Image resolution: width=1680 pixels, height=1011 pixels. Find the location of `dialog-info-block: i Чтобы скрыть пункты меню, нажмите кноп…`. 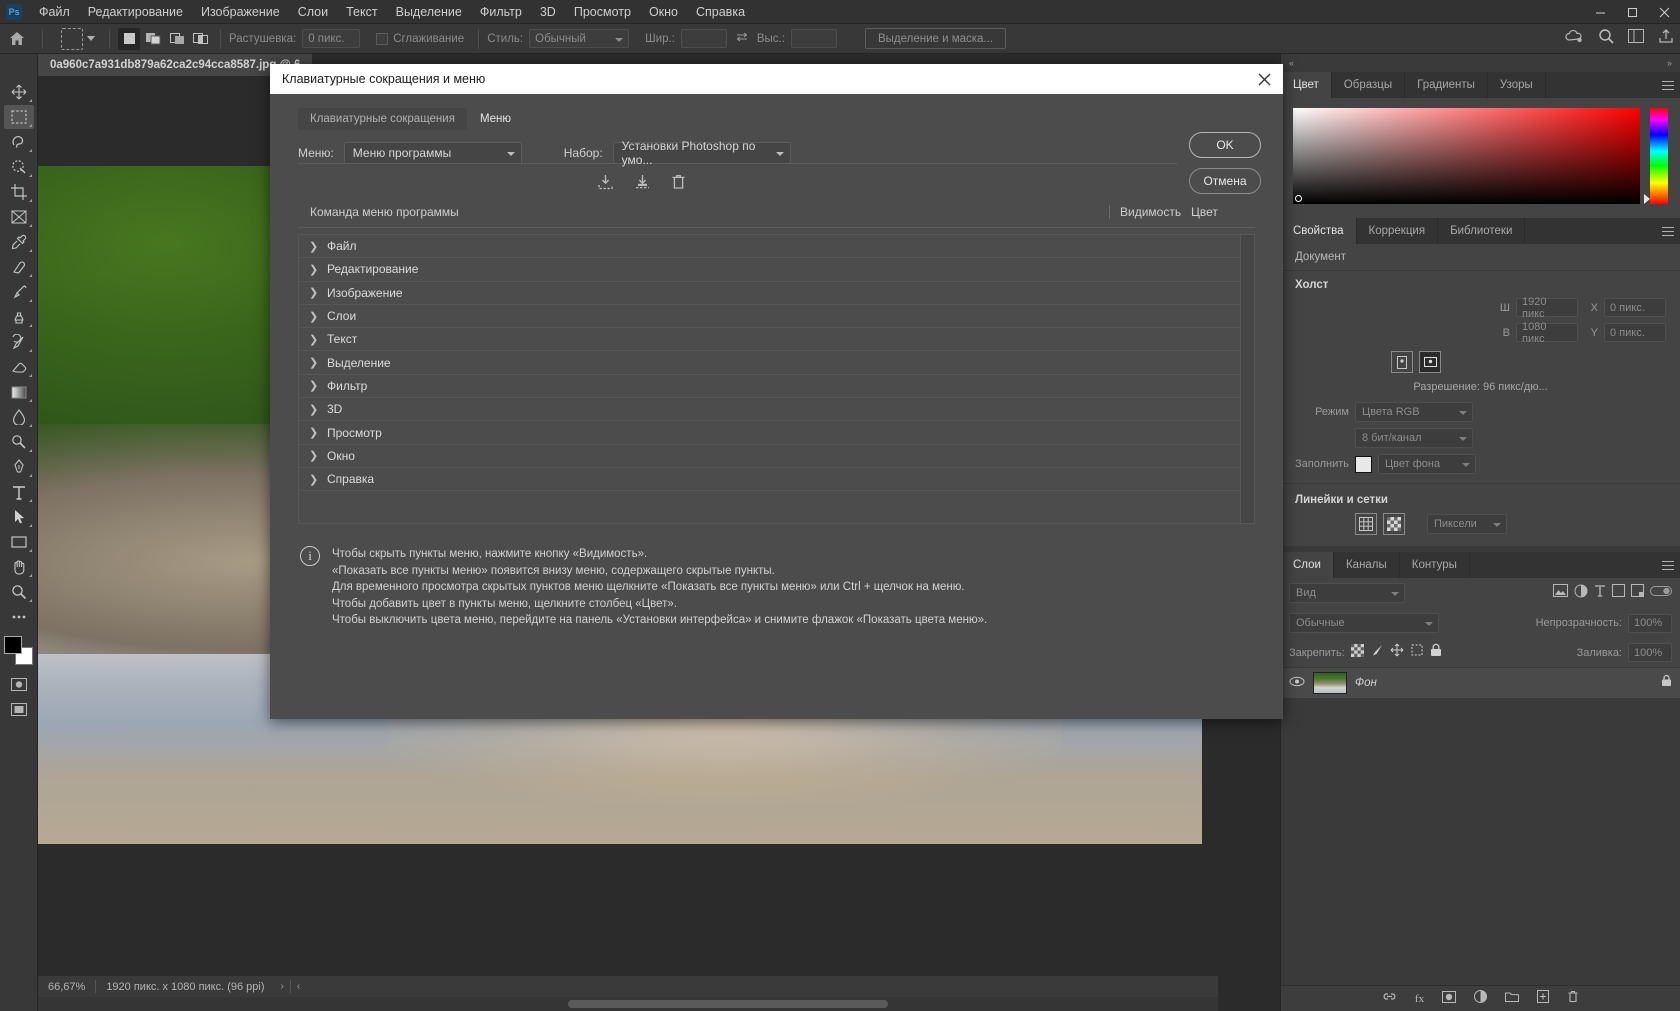

dialog-info-block: i Чтобы скрыть пункты меню, нажмите кноп… is located at coordinates (776, 576).